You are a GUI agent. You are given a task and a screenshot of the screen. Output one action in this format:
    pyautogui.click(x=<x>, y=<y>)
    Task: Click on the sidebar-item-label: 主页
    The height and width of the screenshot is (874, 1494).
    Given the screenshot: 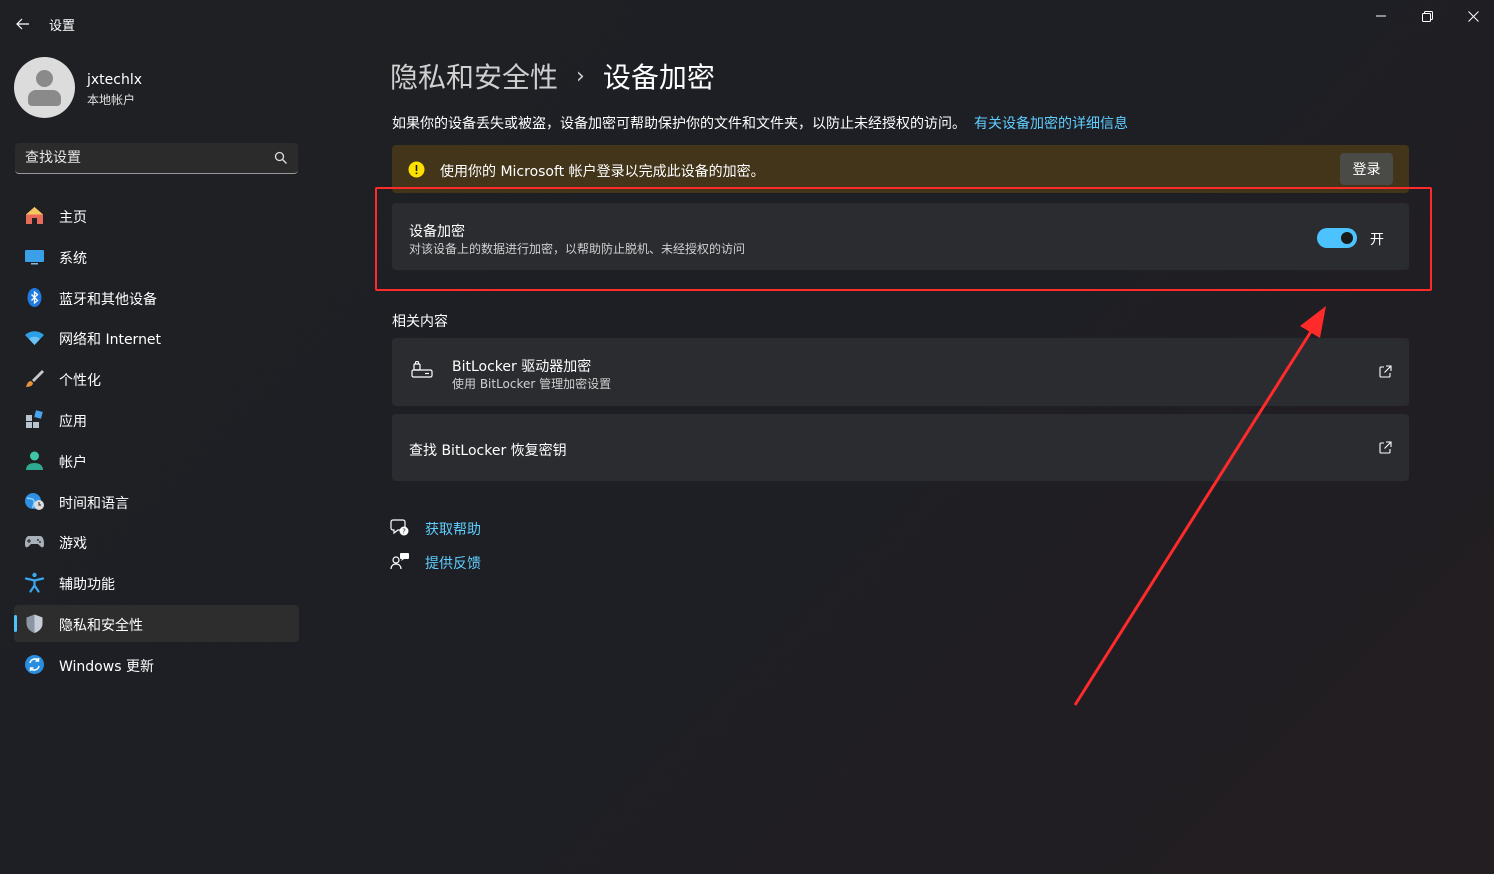 What is the action you would take?
    pyautogui.click(x=73, y=218)
    